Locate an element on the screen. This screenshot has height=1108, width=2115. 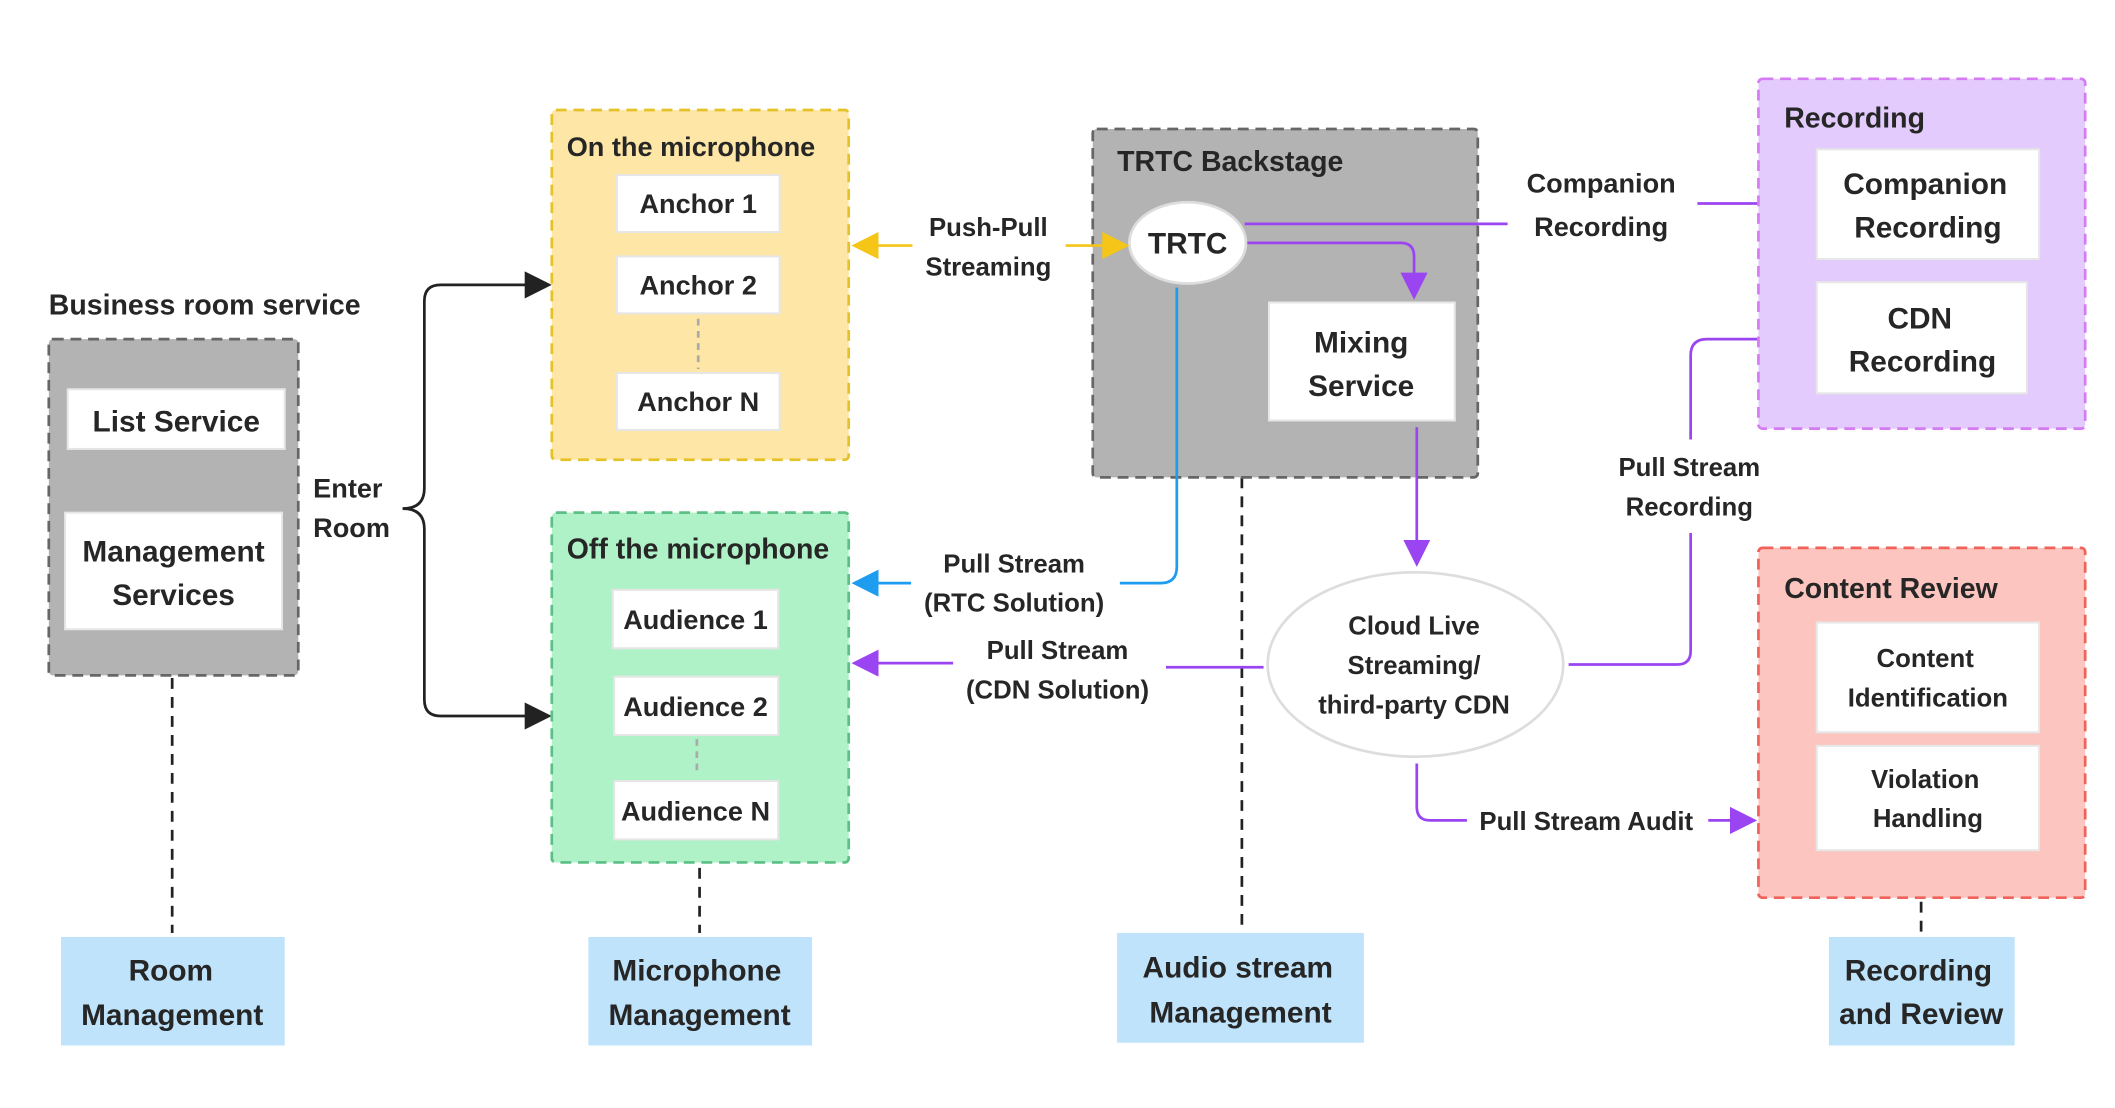
footer-label: Microphone is located at coordinates (696, 970).